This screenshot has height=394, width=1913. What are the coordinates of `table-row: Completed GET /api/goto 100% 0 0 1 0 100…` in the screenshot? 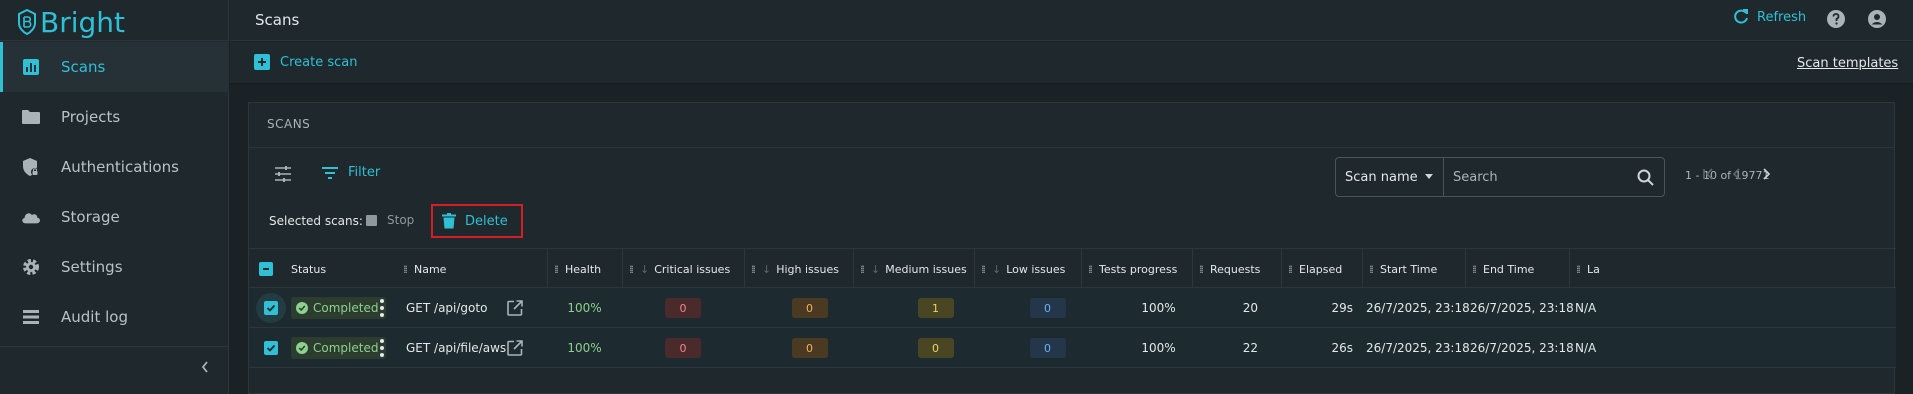 It's located at (1072, 308).